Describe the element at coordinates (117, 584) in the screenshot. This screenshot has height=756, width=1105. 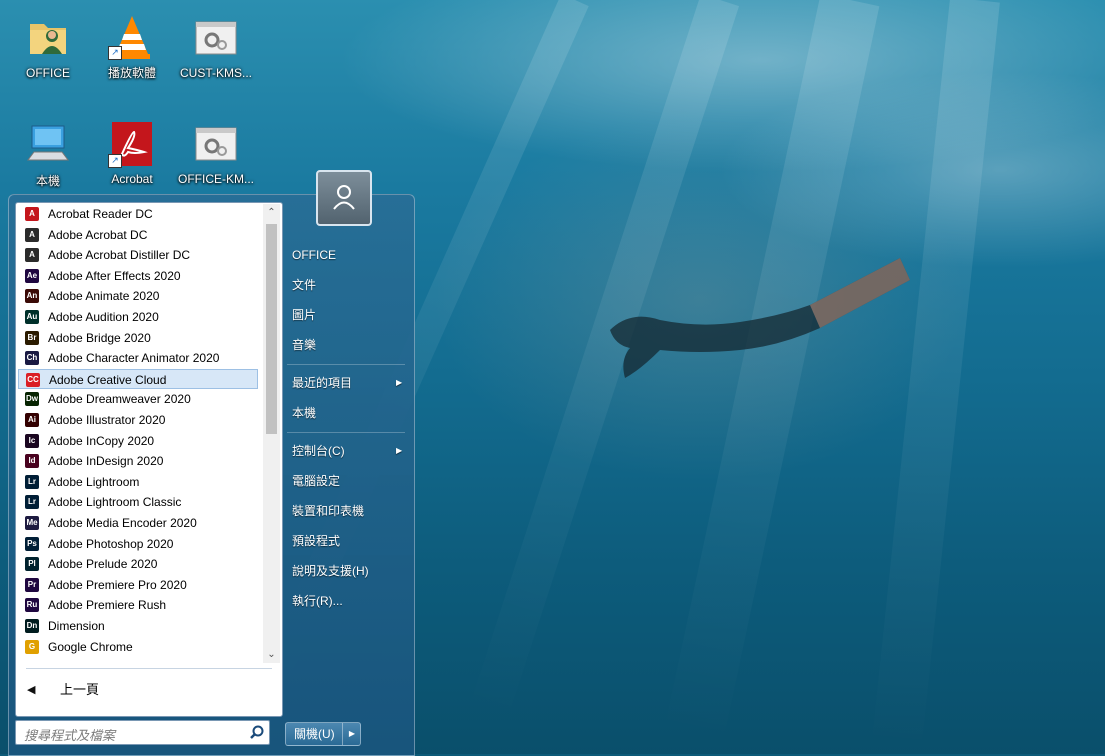
I see `program-label: Adobe Premiere Pro 2020` at that location.